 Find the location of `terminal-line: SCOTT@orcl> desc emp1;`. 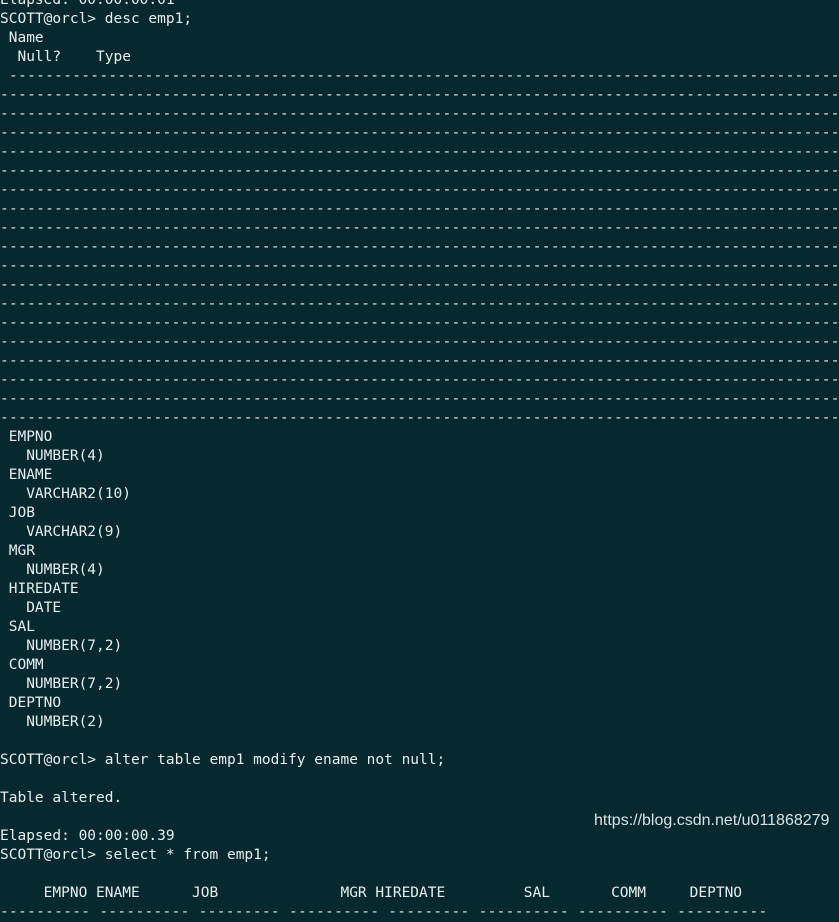

terminal-line: SCOTT@orcl> desc emp1; is located at coordinates (96, 19).